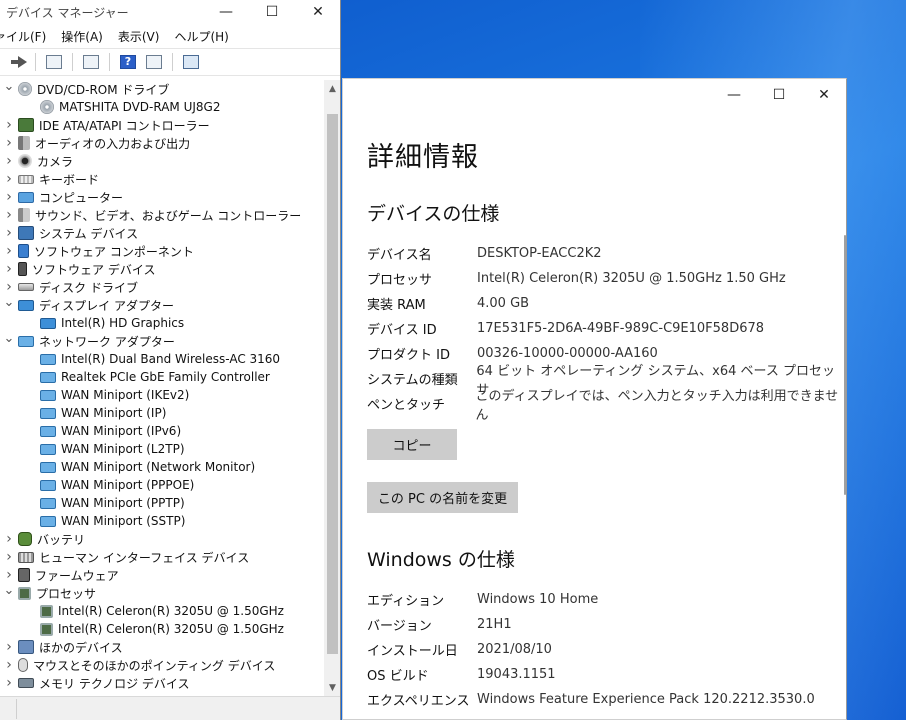 The image size is (906, 720). What do you see at coordinates (162, 125) in the screenshot?
I see `tree-category: › IDE ATA/ATAPI コントローラー` at bounding box center [162, 125].